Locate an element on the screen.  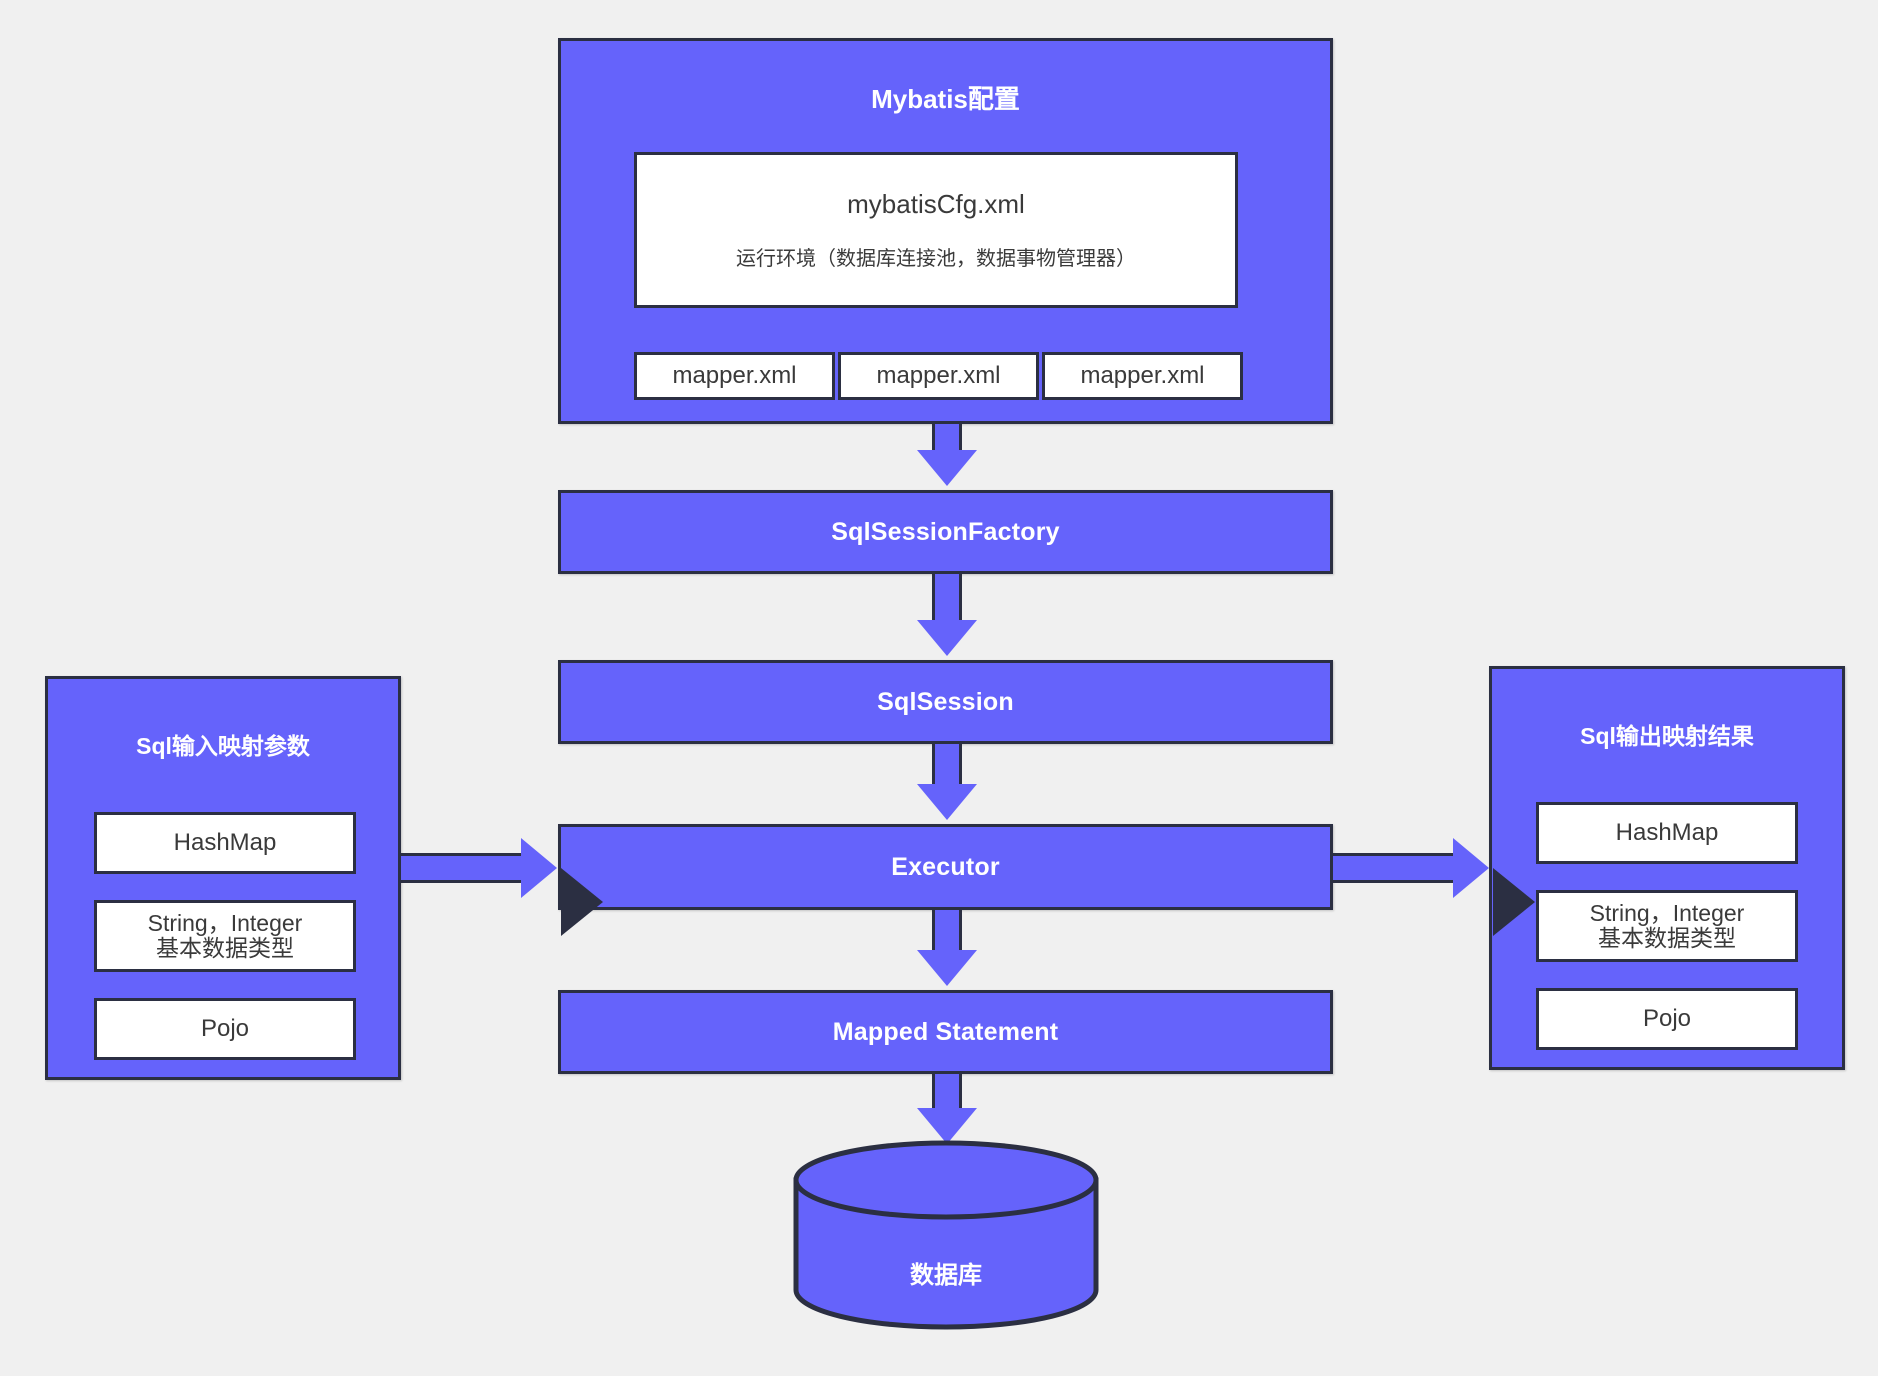
database-cylinder-shape is located at coordinates (946, 1235).